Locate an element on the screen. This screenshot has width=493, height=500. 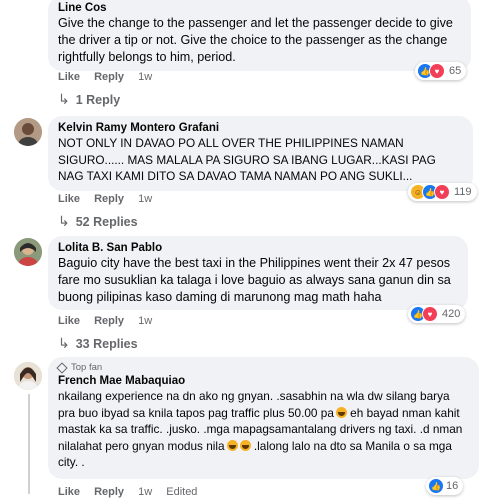
view-replies-link: ↳ 33 Replies is located at coordinates (98, 343).